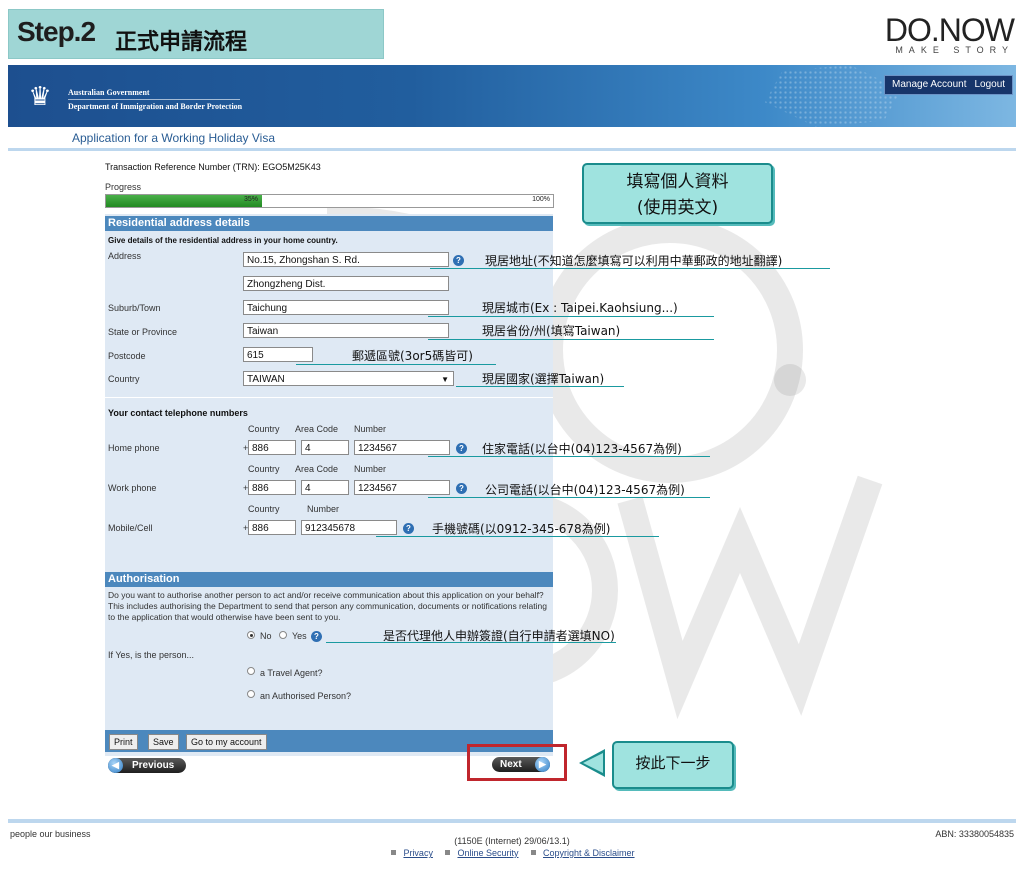 This screenshot has width=1024, height=889. Describe the element at coordinates (487, 853) in the screenshot. I see `online-security-link: Online Security` at that location.